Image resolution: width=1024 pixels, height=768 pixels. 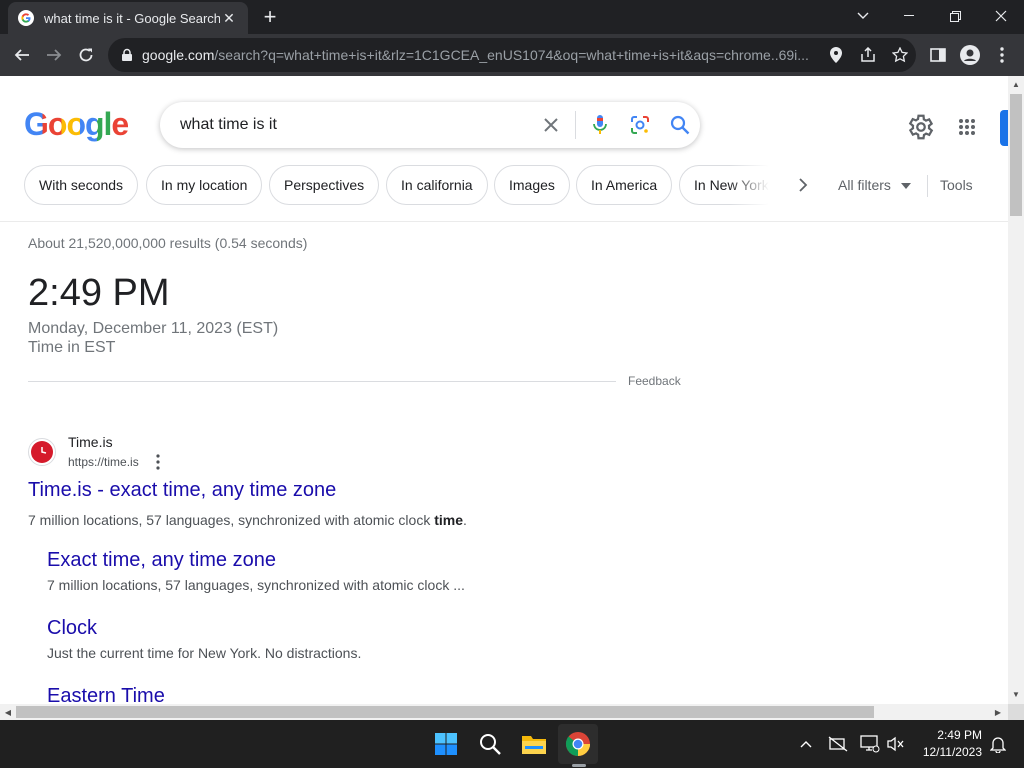 I want to click on tools-button: Tools, so click(x=956, y=185).